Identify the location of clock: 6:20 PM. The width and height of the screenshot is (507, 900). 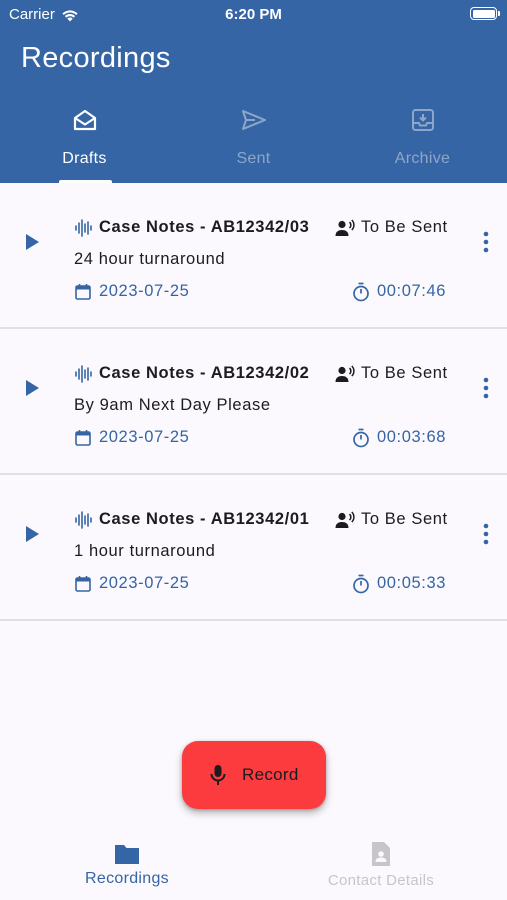
(253, 14).